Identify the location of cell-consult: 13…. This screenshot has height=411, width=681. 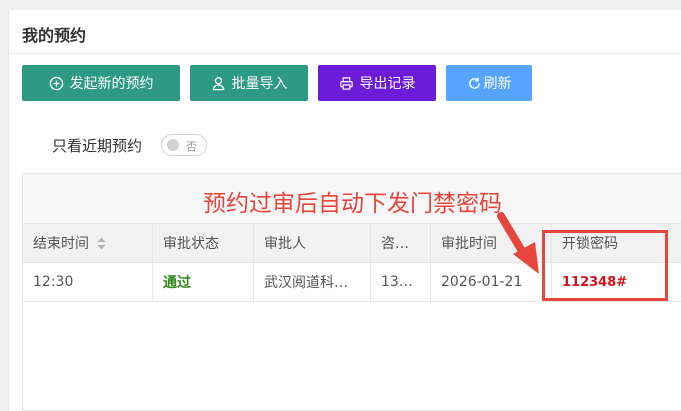
(401, 282).